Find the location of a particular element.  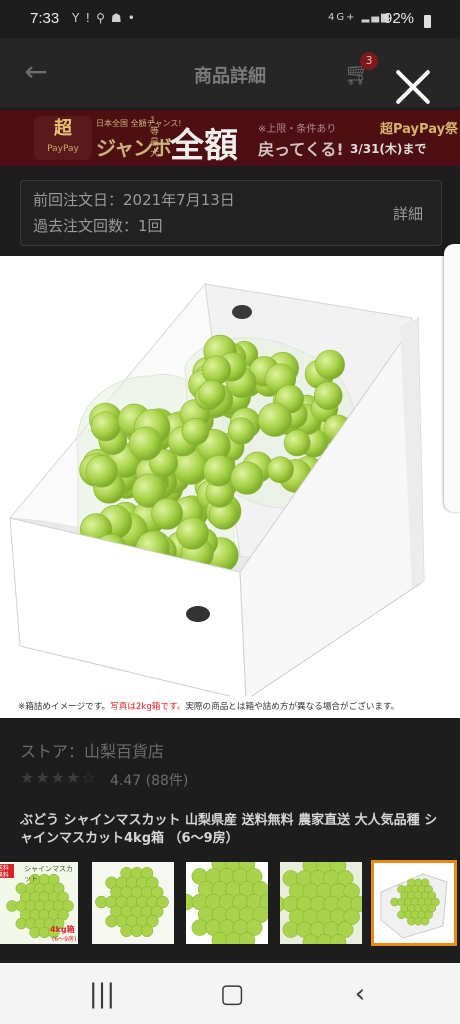

home-icon: ▢ is located at coordinates (232, 994).